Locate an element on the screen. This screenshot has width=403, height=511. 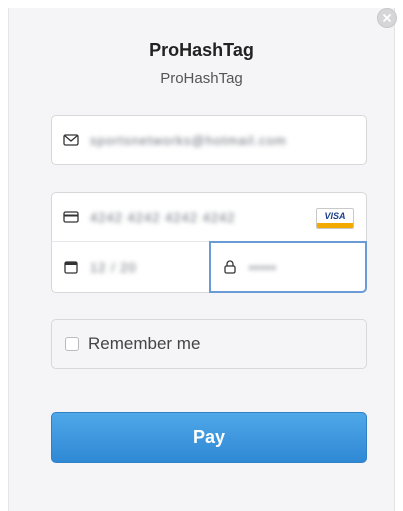
cvc-value: ••••• is located at coordinates (263, 267).